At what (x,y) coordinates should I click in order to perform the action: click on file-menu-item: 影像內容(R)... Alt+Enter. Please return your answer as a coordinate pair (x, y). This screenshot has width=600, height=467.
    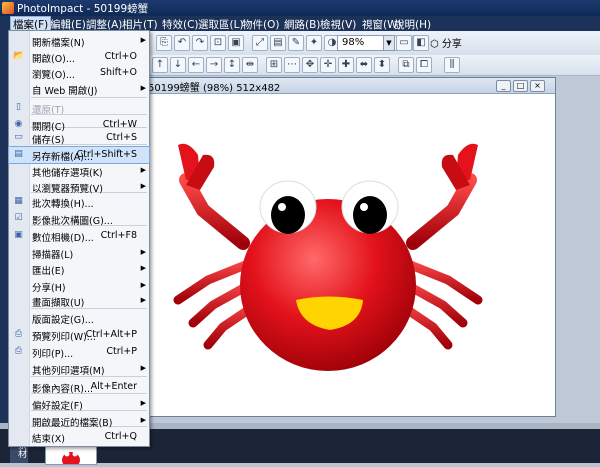
    Looking at the image, I should click on (79, 387).